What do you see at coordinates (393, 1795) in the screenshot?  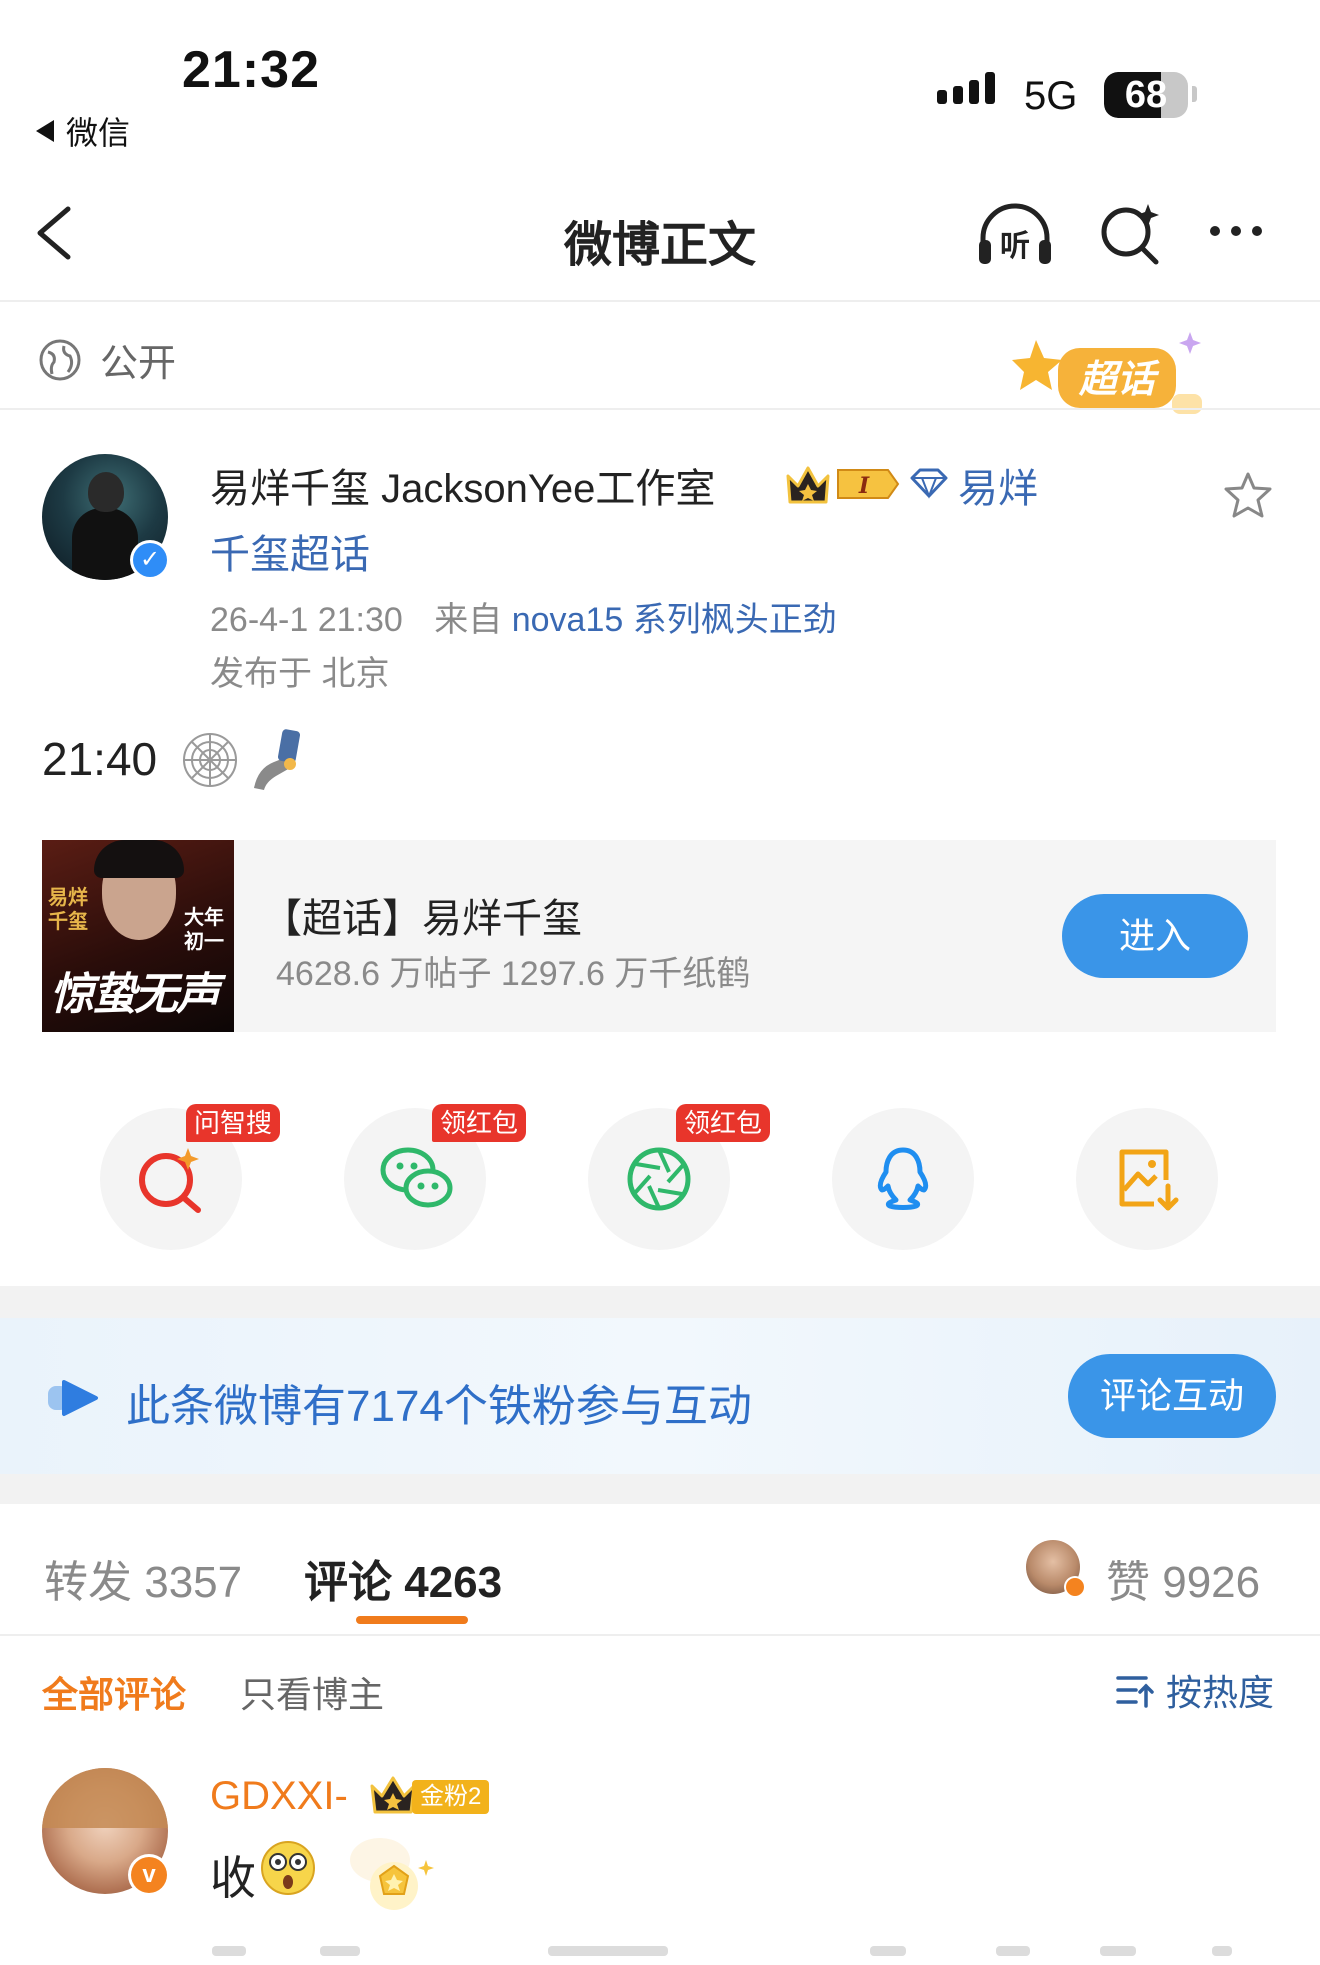 I see `crown-icon` at bounding box center [393, 1795].